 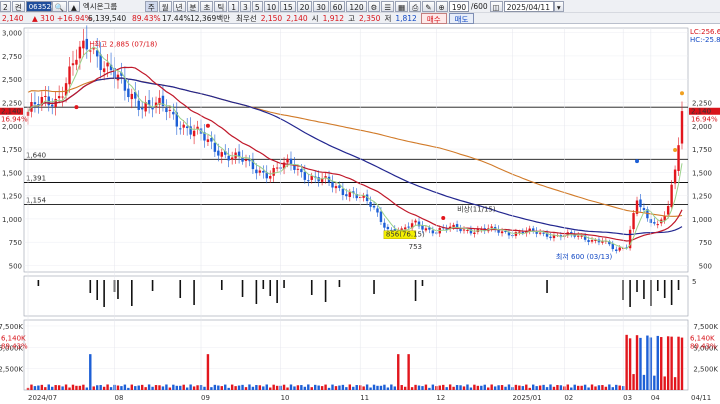 I want to click on signal-panel, so click(x=356, y=296).